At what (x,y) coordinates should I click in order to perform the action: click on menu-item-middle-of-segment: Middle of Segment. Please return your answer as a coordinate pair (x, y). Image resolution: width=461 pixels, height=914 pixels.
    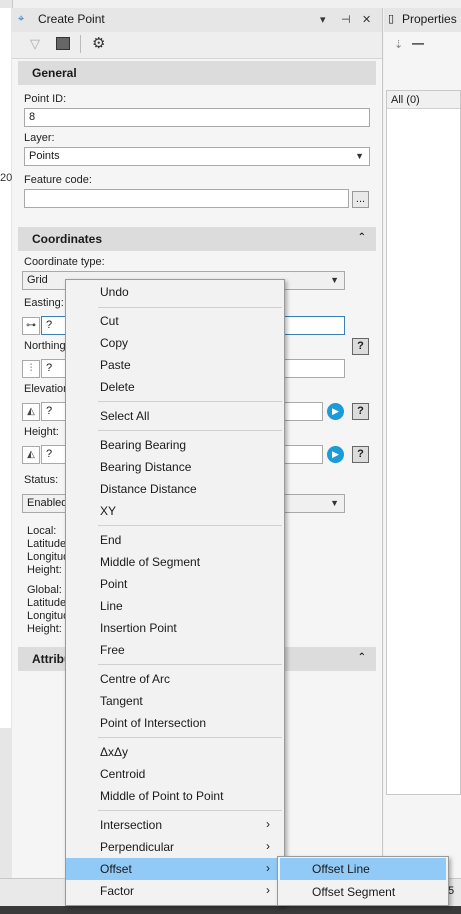
    Looking at the image, I should click on (174, 562).